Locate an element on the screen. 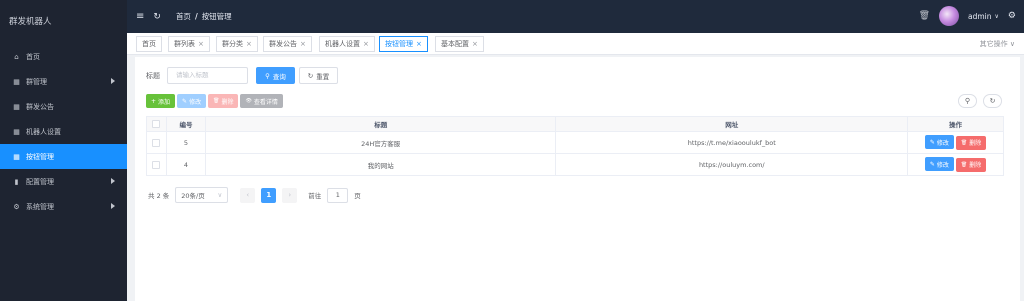 The height and width of the screenshot is (301, 1024). page-size-value: 20条/页 is located at coordinates (193, 196).